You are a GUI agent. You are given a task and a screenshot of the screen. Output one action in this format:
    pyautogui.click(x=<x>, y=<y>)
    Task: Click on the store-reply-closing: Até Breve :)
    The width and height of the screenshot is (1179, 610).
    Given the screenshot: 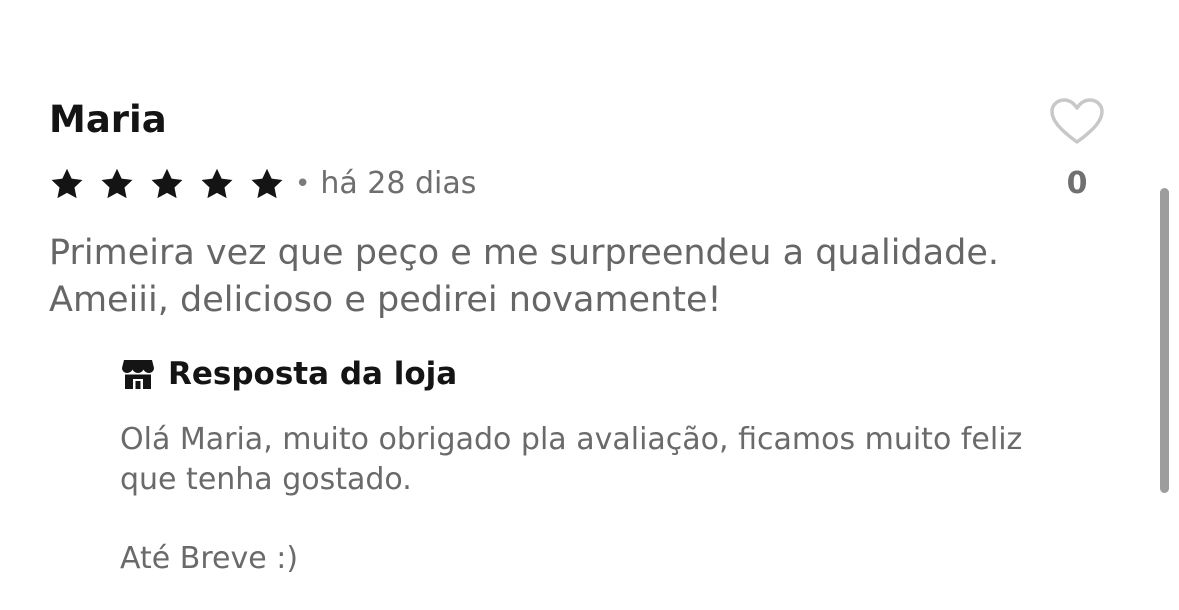 What is the action you would take?
    pyautogui.click(x=209, y=558)
    